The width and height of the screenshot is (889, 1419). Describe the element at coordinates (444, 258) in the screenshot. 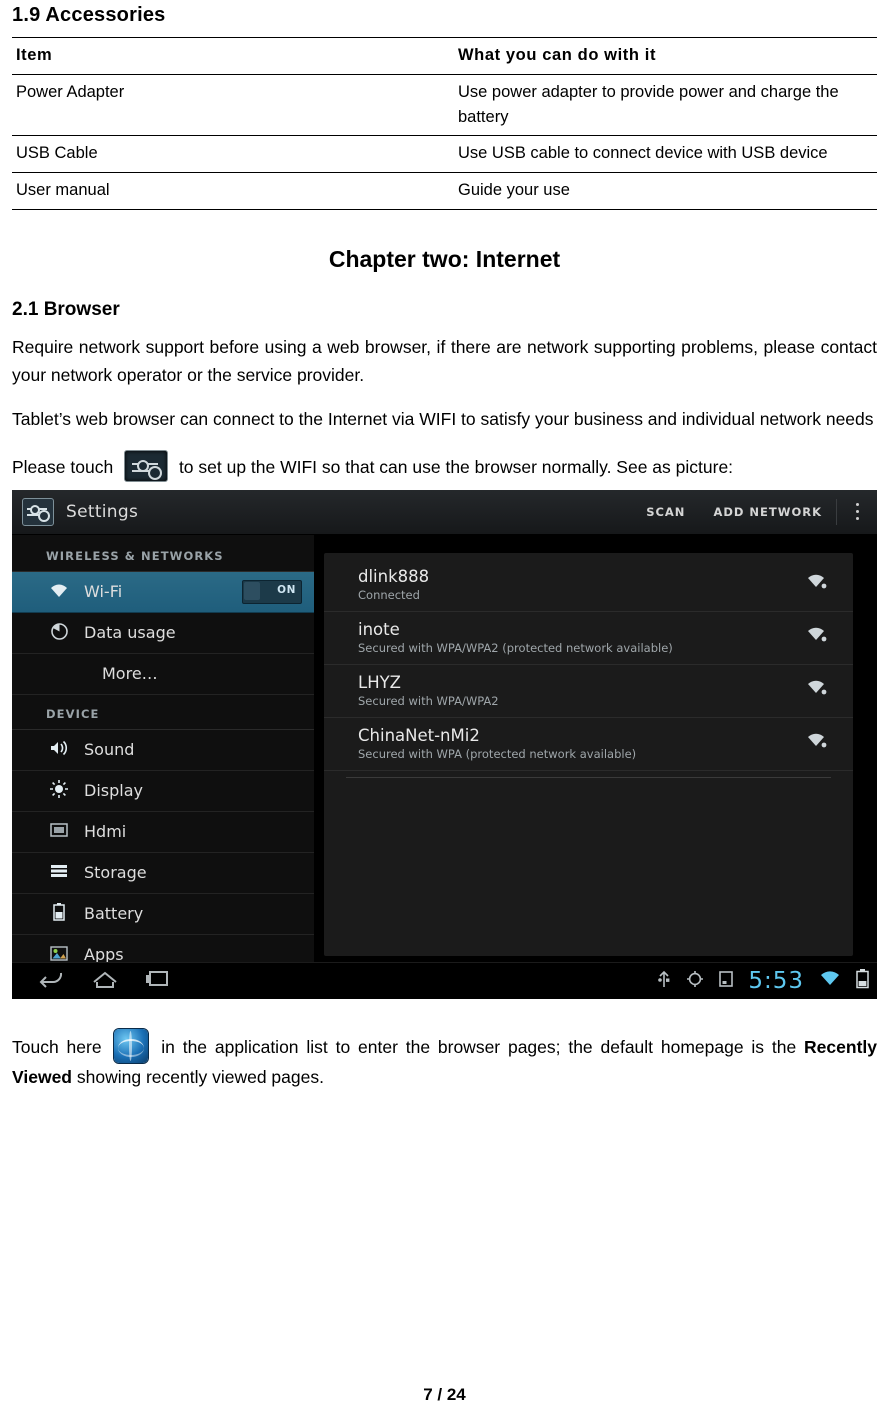

I see `chapter-title: Chapter two: Internet` at that location.